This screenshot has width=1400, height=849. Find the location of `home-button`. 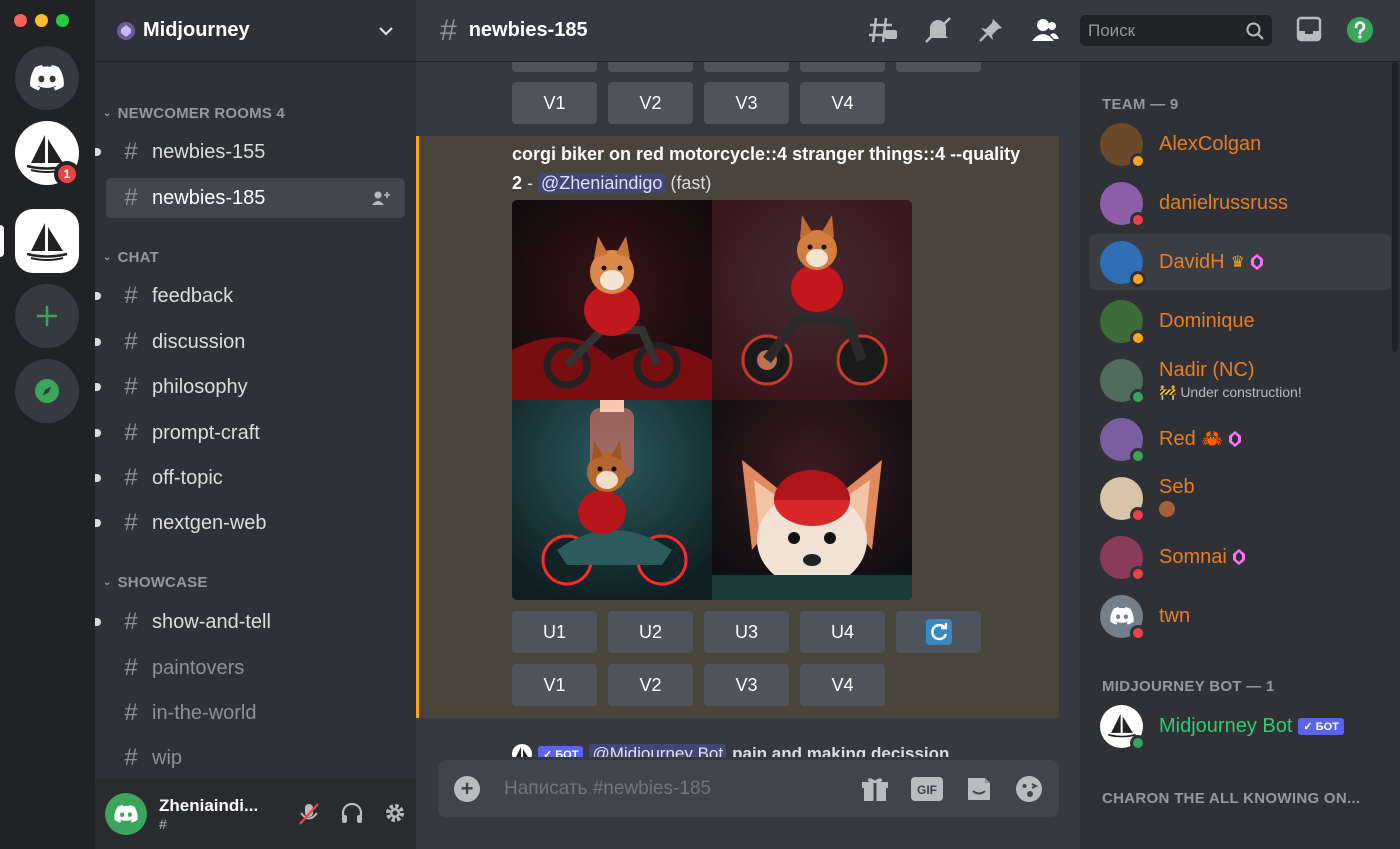

home-button is located at coordinates (47, 78).